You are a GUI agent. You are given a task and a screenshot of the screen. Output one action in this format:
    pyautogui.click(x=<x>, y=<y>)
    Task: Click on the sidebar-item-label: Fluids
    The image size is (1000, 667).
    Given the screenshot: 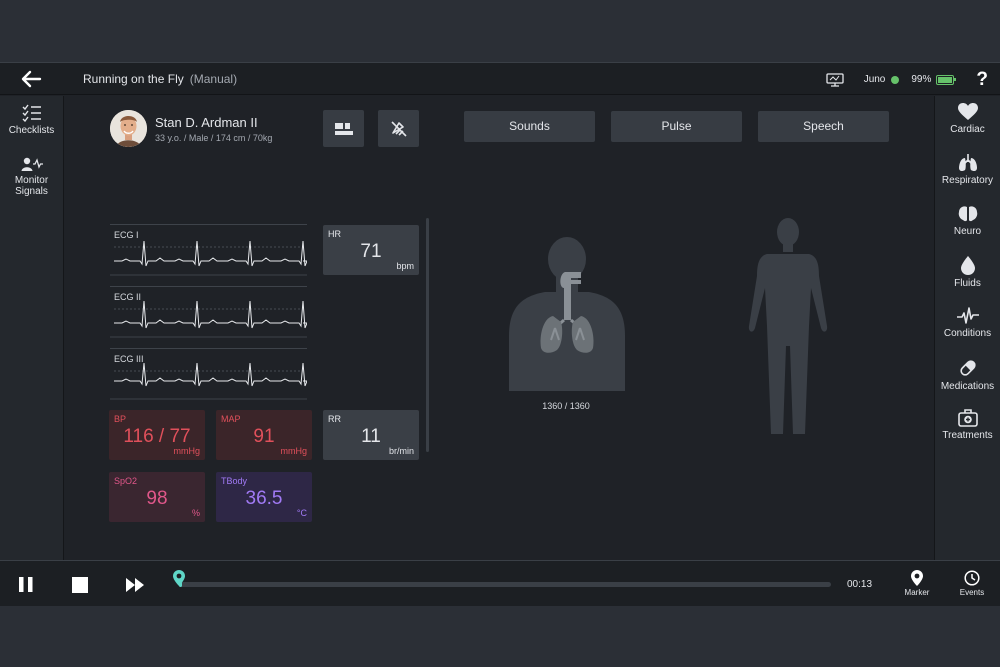 What is the action you would take?
    pyautogui.click(x=967, y=283)
    